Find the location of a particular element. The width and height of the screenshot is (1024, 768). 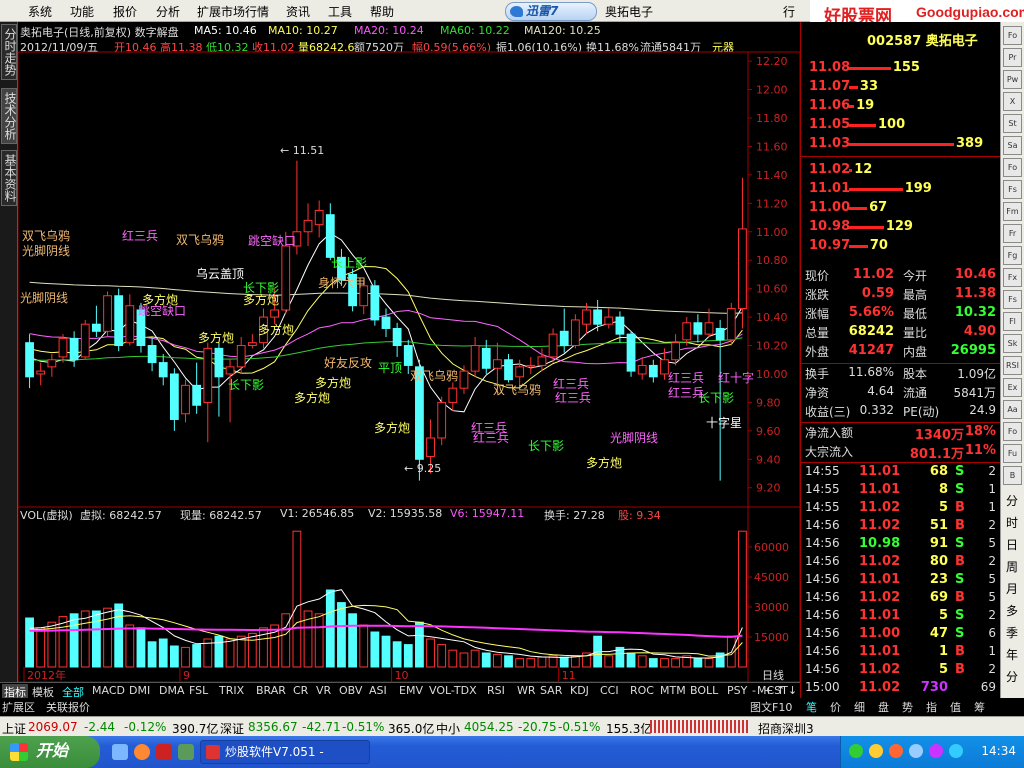

tab-related-quote: 关联报价 is located at coordinates (68, 707).